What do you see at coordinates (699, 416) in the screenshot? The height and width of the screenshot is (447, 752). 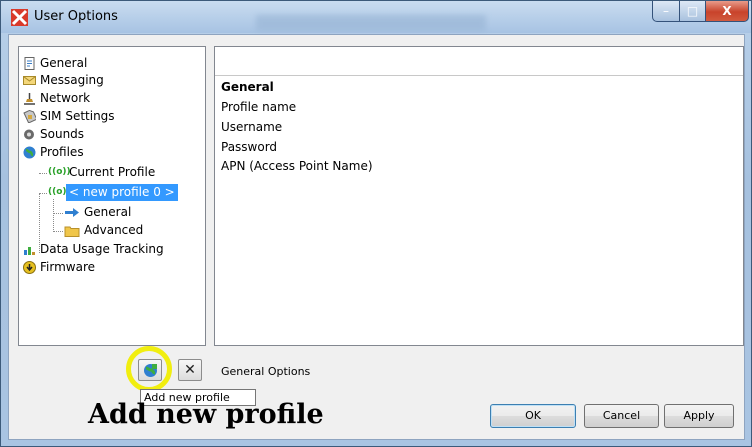 I see `apply-button: Apply` at bounding box center [699, 416].